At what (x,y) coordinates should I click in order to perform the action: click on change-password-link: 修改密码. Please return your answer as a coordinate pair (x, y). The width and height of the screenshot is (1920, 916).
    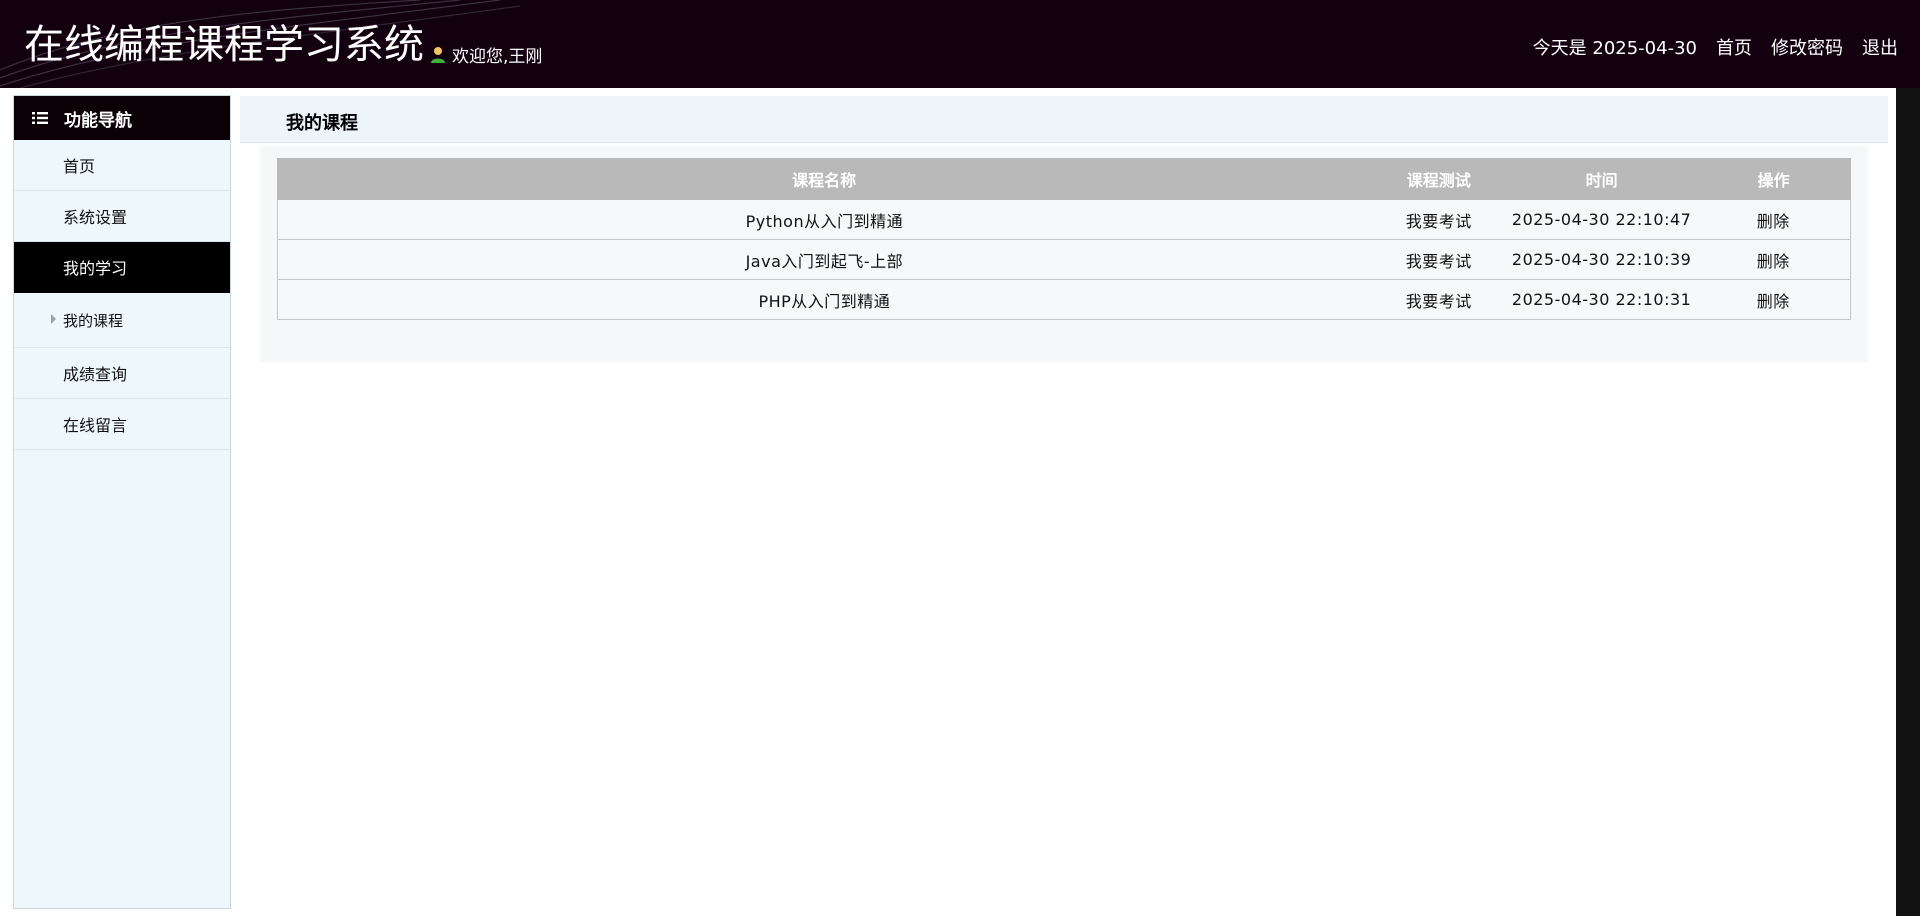
    Looking at the image, I should click on (1807, 47).